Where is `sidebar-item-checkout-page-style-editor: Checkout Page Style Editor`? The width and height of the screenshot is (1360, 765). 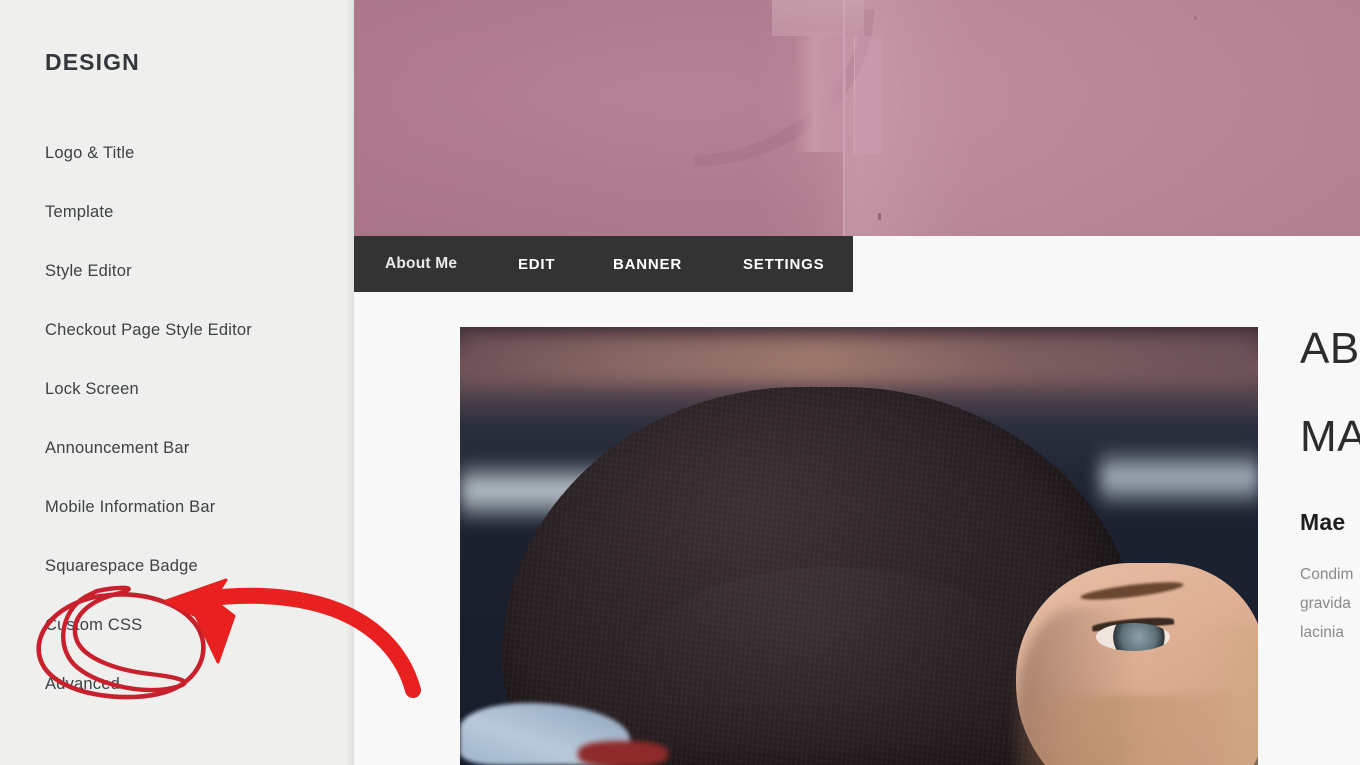
sidebar-item-checkout-page-style-editor: Checkout Page Style Editor is located at coordinates (148, 330).